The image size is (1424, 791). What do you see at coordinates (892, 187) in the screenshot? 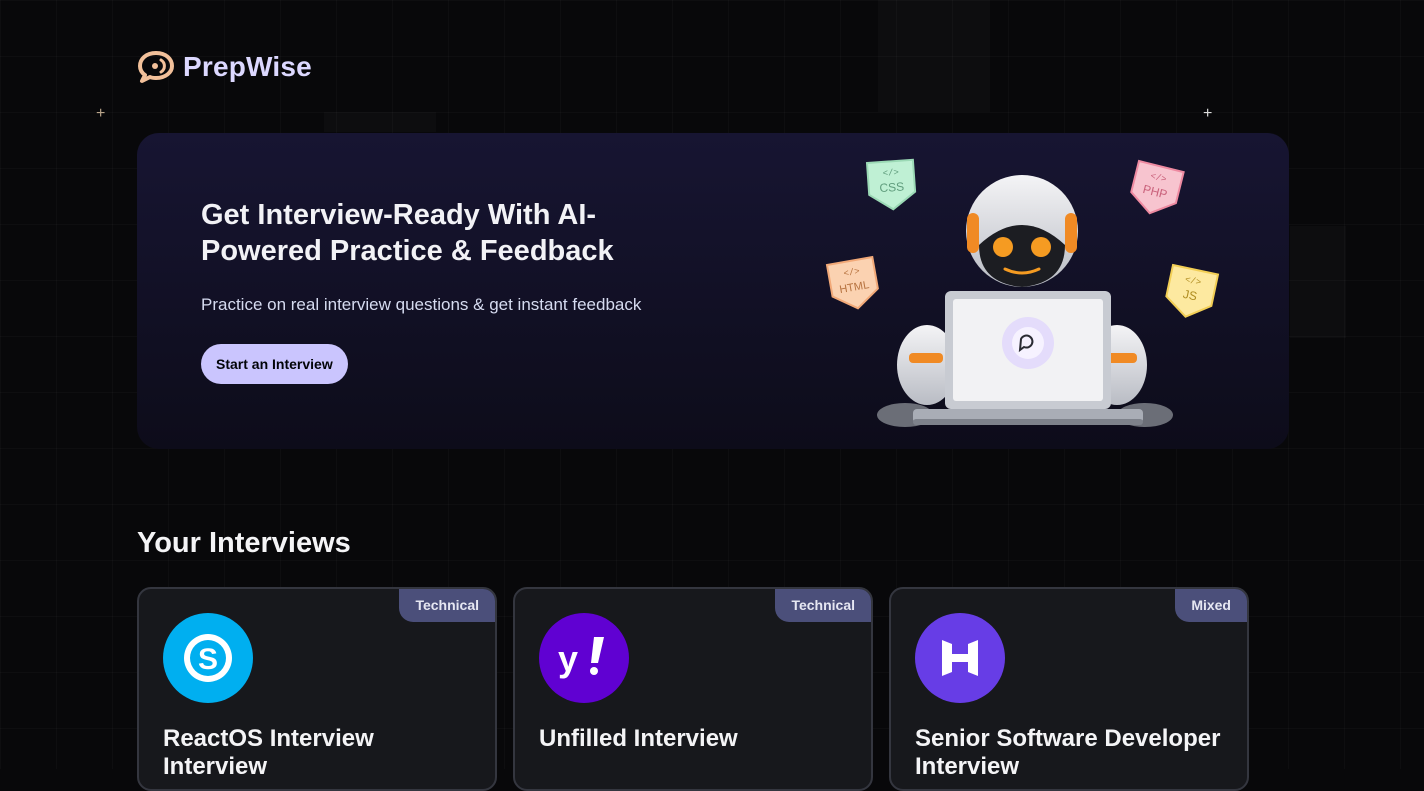
I see `tag-label: CSS` at bounding box center [892, 187].